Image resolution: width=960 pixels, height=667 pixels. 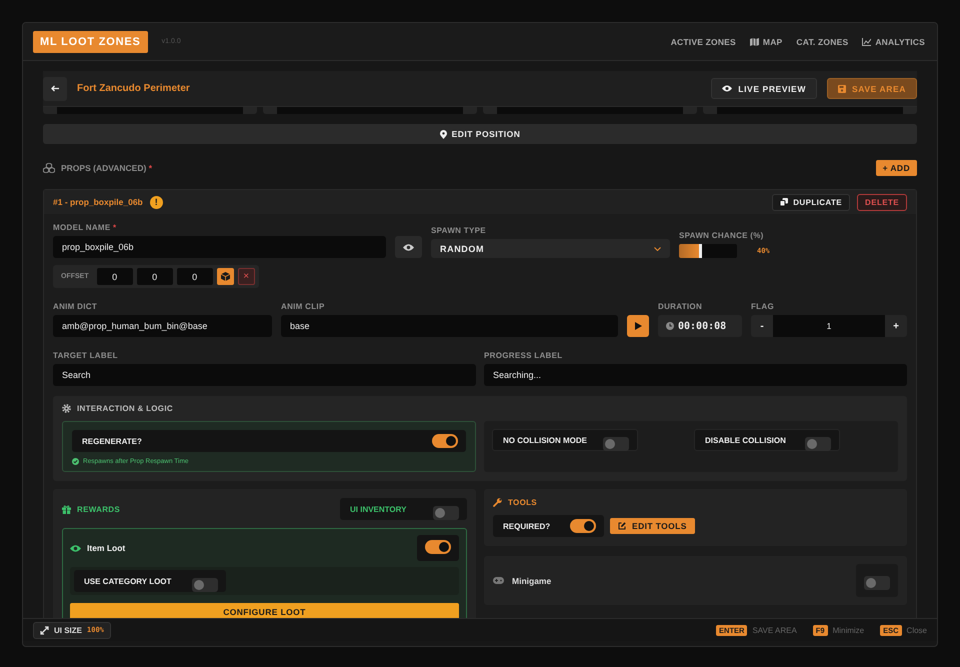 I want to click on toggle-label: REGENERATE?, so click(x=112, y=441).